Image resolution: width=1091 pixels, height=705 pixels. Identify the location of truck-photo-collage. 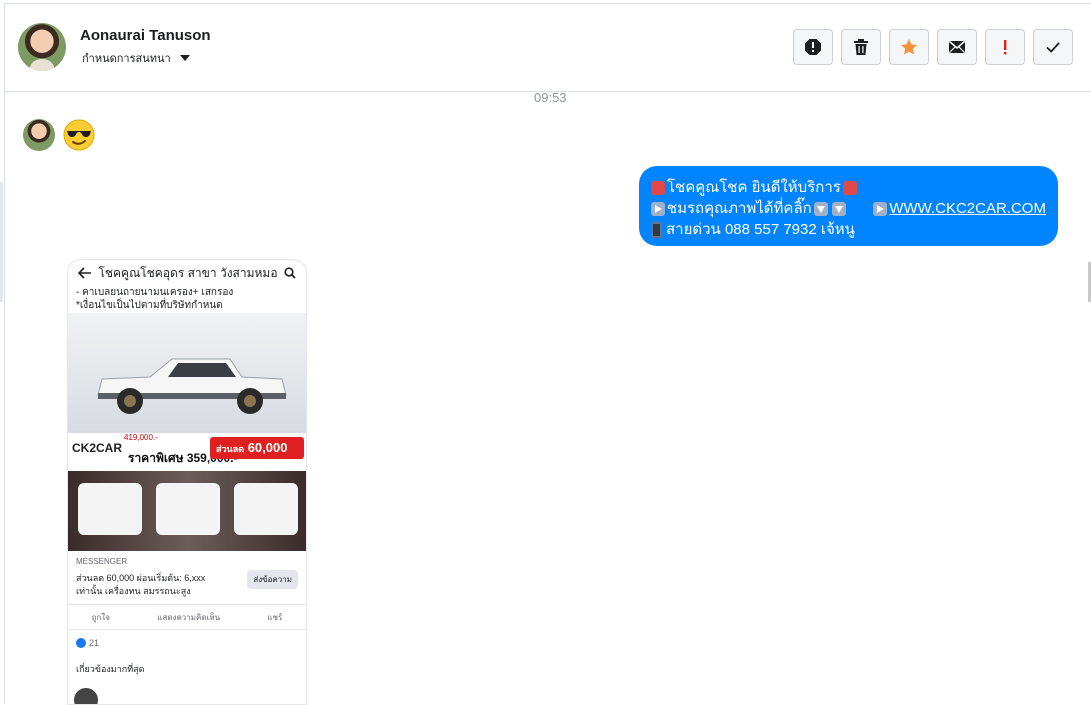
(187, 511).